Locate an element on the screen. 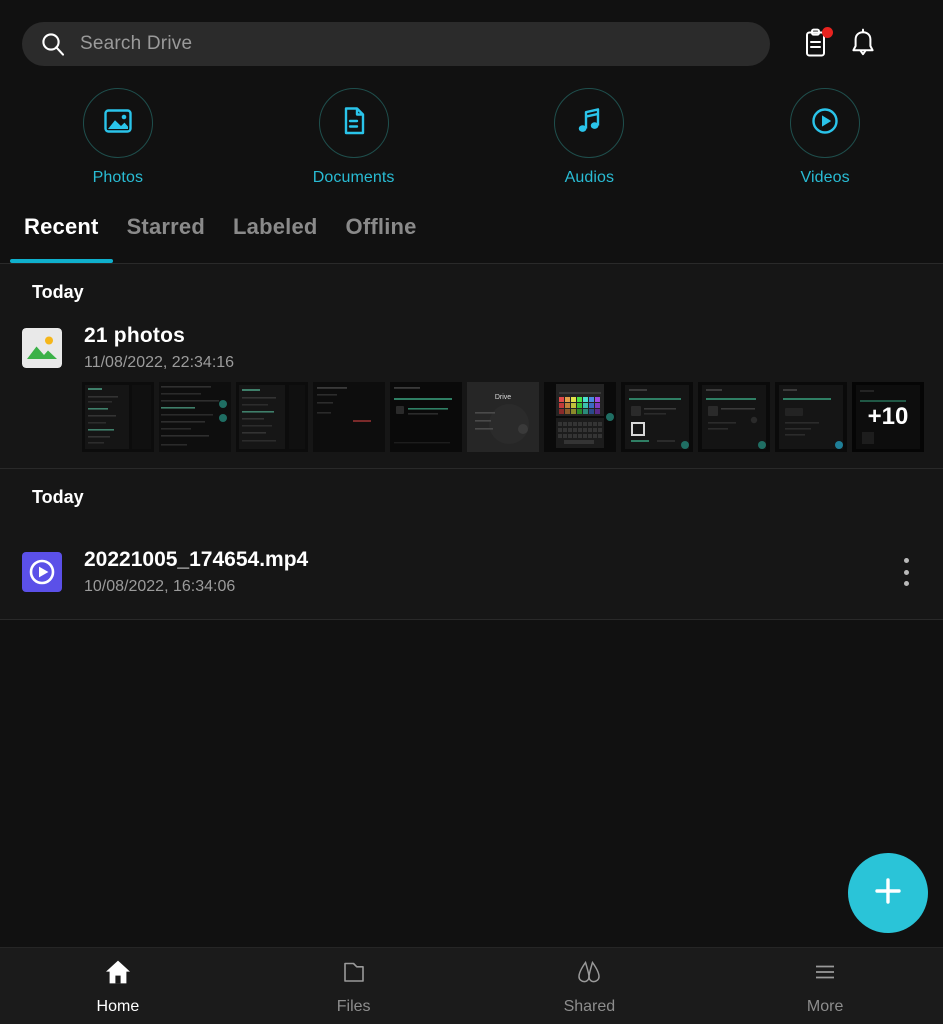  photo-thumbnail: Drive is located at coordinates (503, 417).